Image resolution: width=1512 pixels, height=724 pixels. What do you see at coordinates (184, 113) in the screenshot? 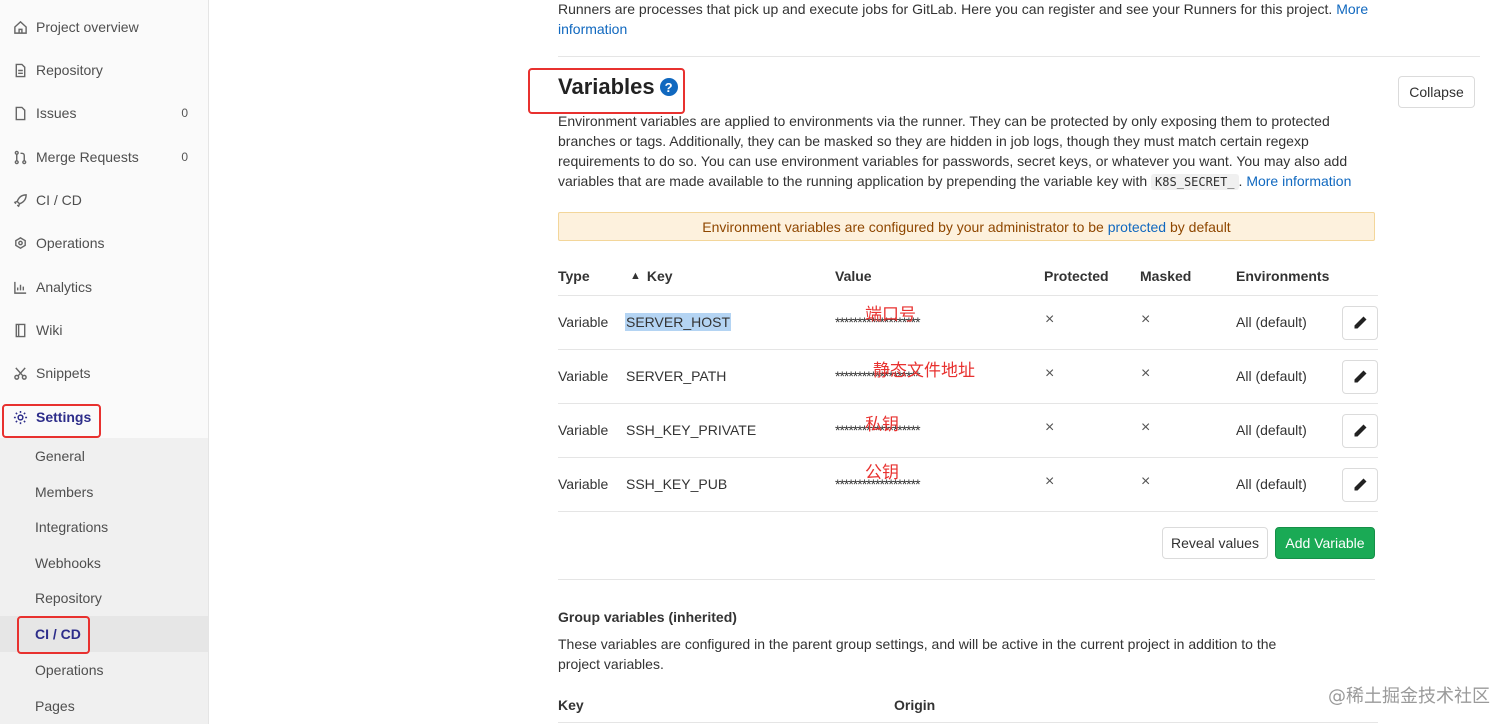
I see `issues-count: 0` at bounding box center [184, 113].